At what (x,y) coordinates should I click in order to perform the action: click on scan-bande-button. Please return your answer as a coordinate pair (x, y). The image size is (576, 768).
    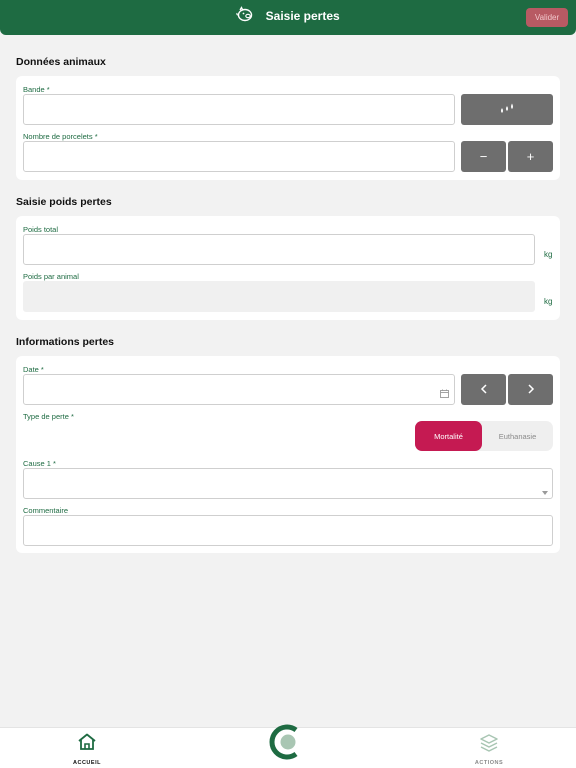
    Looking at the image, I should click on (507, 109).